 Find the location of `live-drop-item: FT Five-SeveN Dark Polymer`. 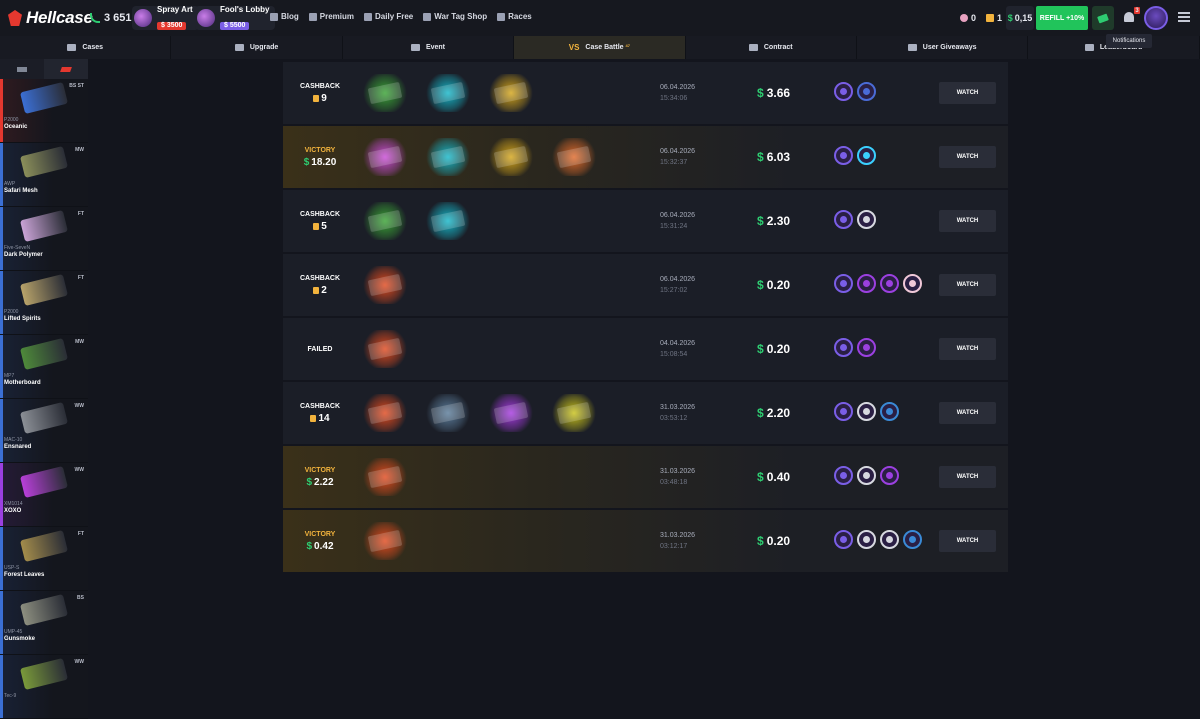

live-drop-item: FT Five-SeveN Dark Polymer is located at coordinates (44, 239).